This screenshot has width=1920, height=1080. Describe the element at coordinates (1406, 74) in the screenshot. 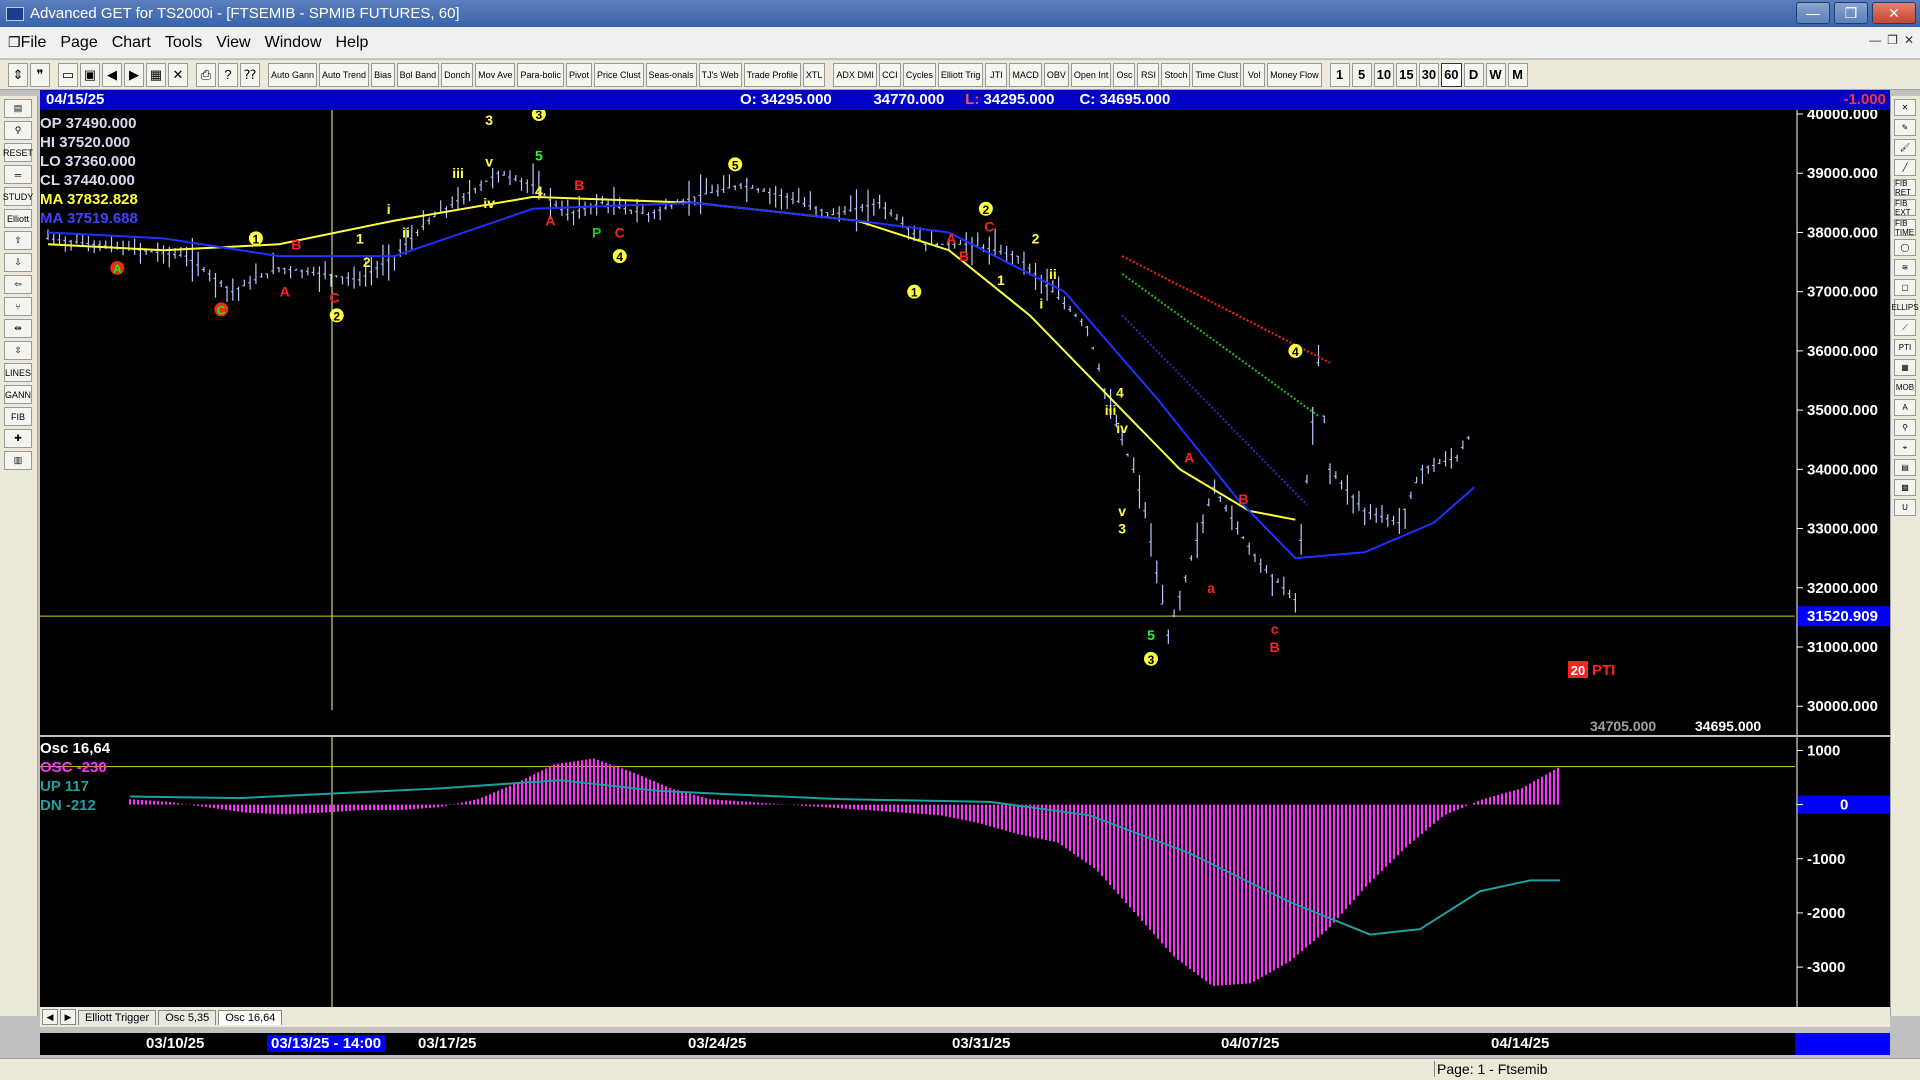

I see `timeframe-button-15: 15` at that location.